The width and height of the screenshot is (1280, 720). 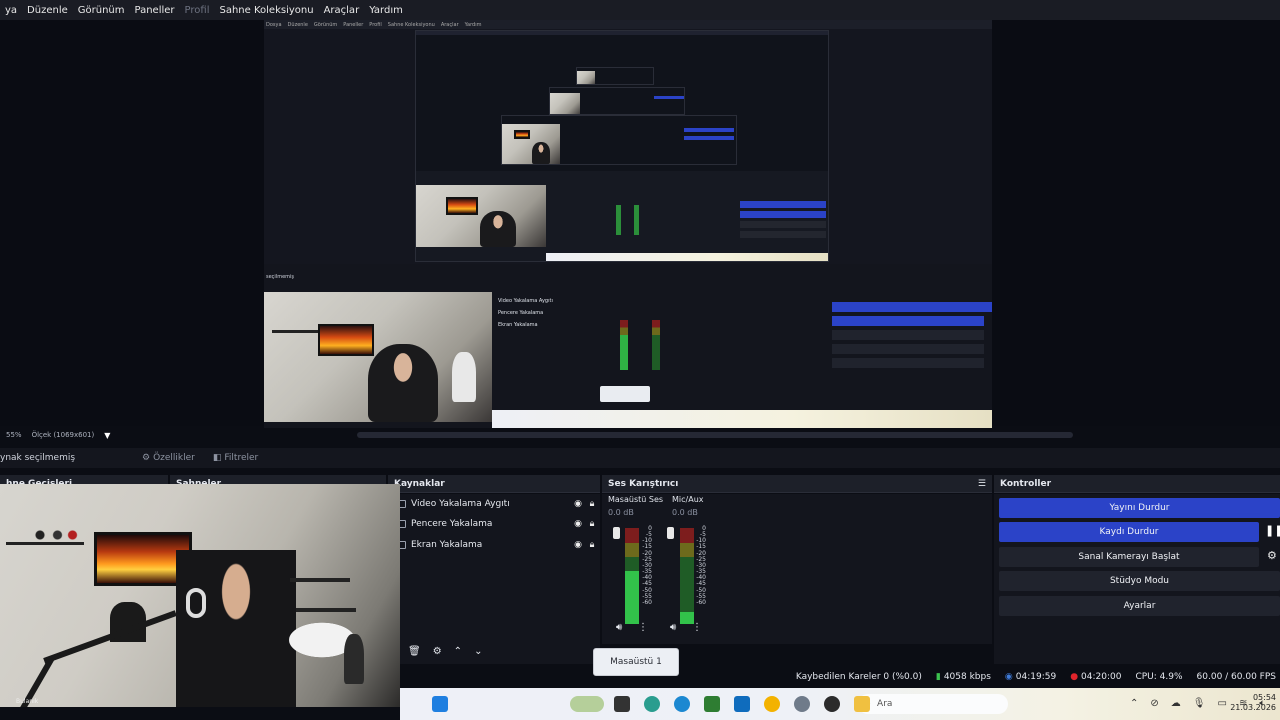 I want to click on search-highlight-icon, so click(x=587, y=704).